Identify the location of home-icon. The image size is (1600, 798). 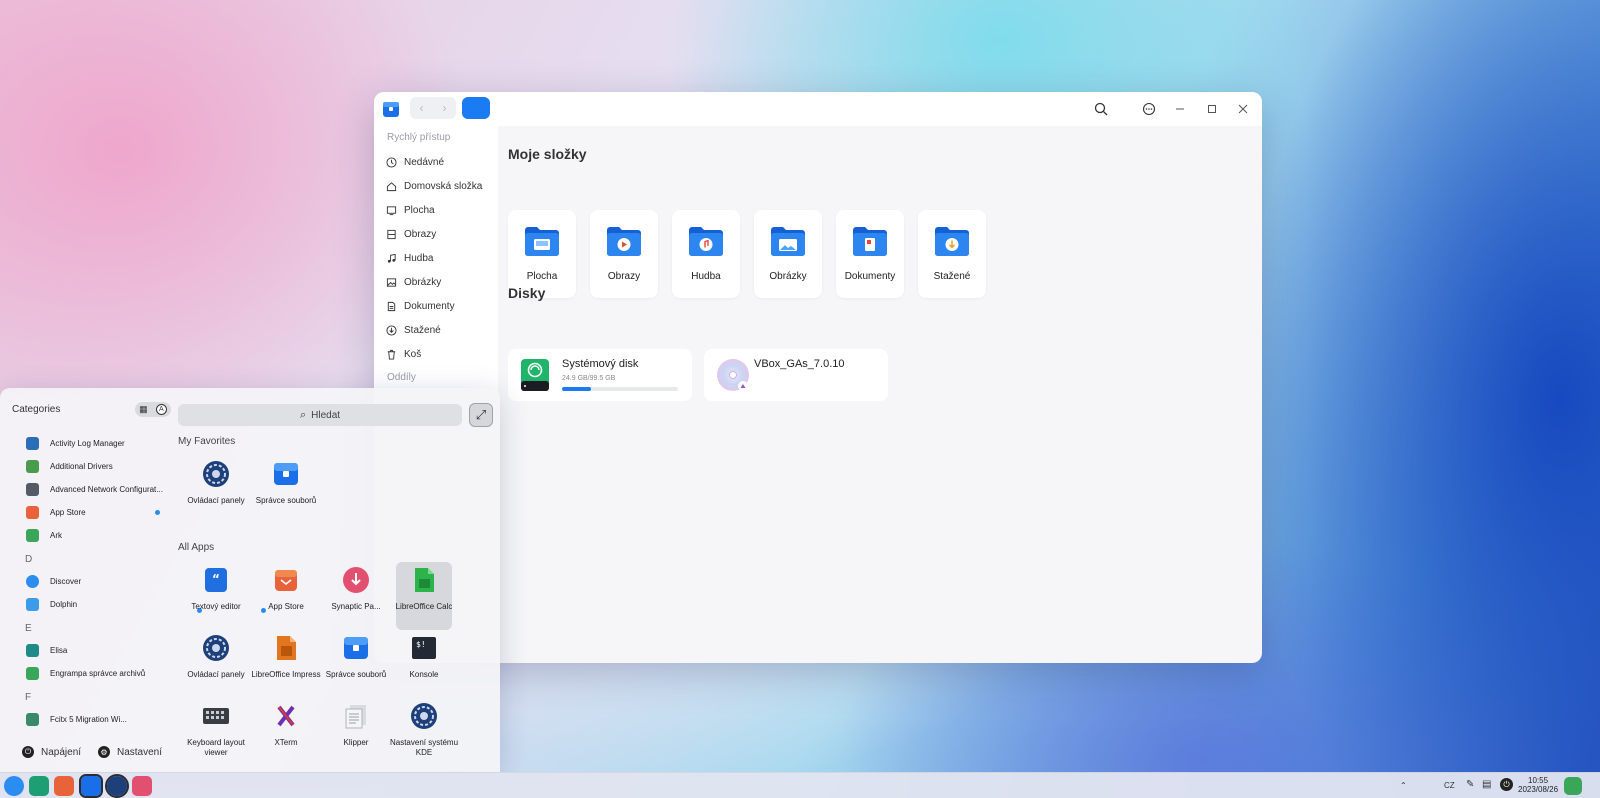
(391, 186).